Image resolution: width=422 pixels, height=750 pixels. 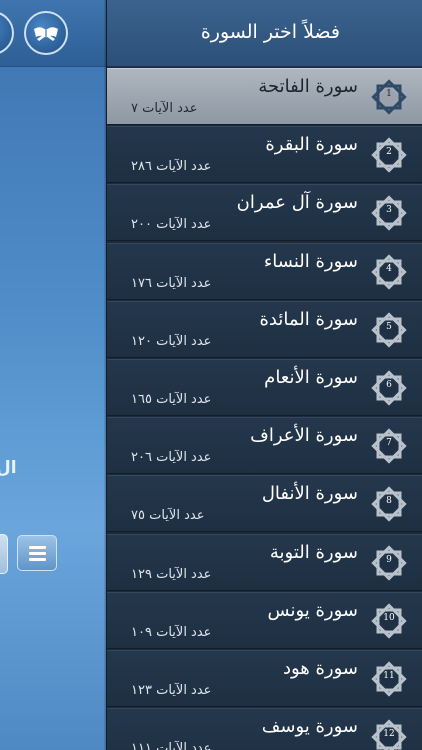 I want to click on ayah-count: عدد الآيات ١٢٣, so click(x=171, y=690).